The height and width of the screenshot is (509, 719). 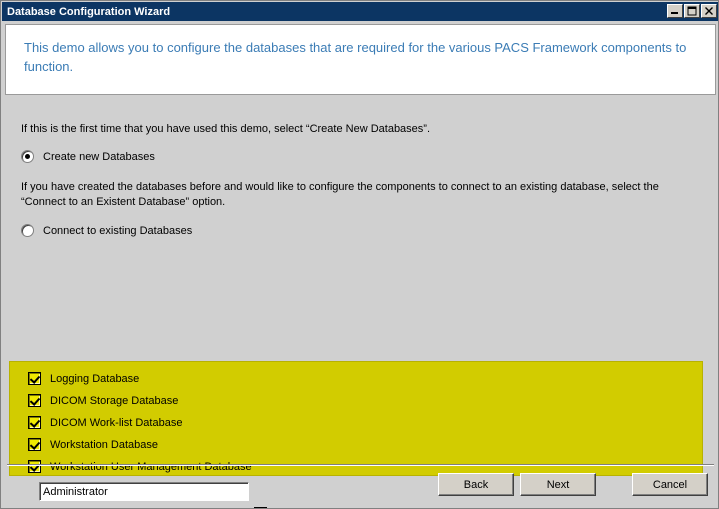 I want to click on maximize-button, so click(x=692, y=11).